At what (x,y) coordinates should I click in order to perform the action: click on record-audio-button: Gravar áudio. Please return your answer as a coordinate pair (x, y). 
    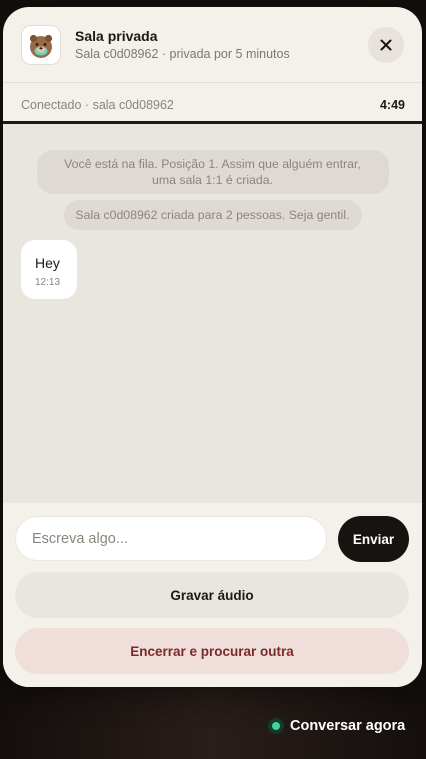
    Looking at the image, I should click on (212, 595).